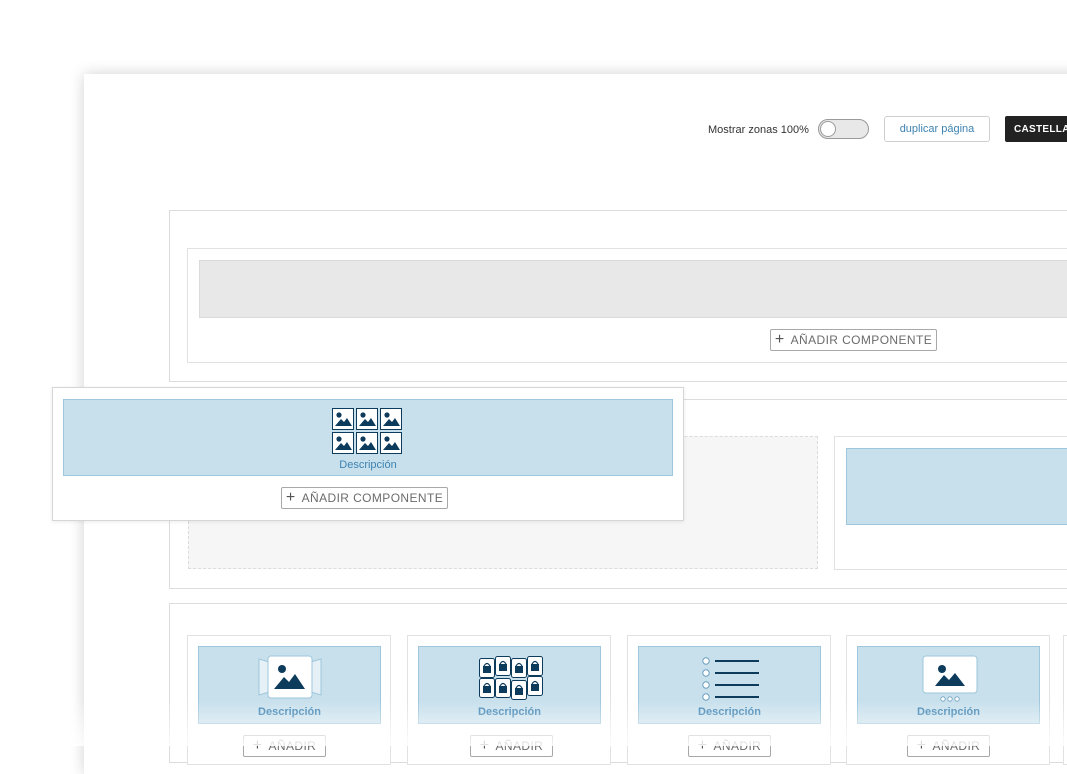  Describe the element at coordinates (290, 677) in the screenshot. I see `image-carousel-icon` at that location.